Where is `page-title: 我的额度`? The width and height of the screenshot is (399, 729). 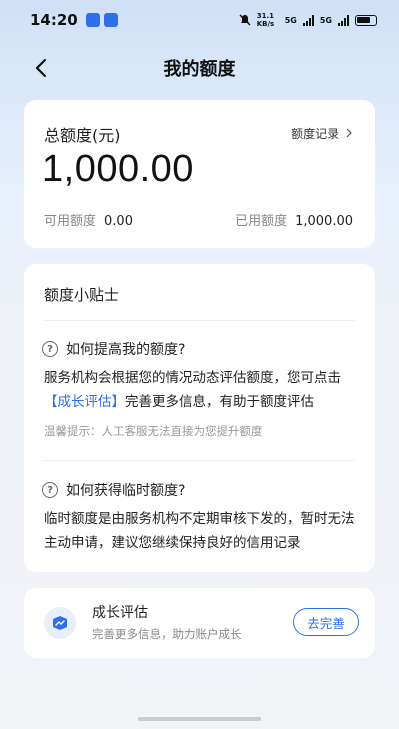 page-title: 我的额度 is located at coordinates (199, 69).